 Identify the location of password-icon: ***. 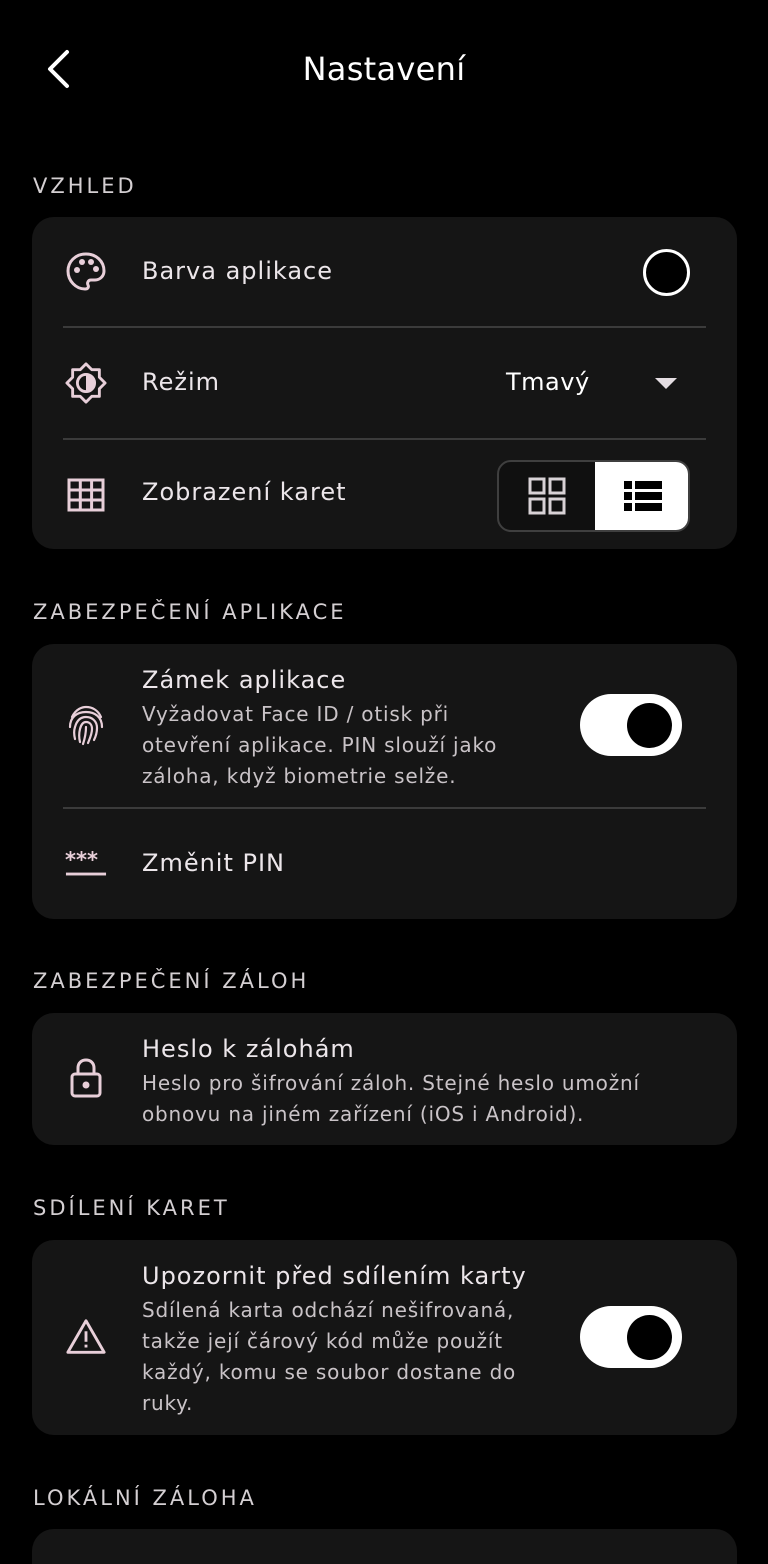
(86, 864).